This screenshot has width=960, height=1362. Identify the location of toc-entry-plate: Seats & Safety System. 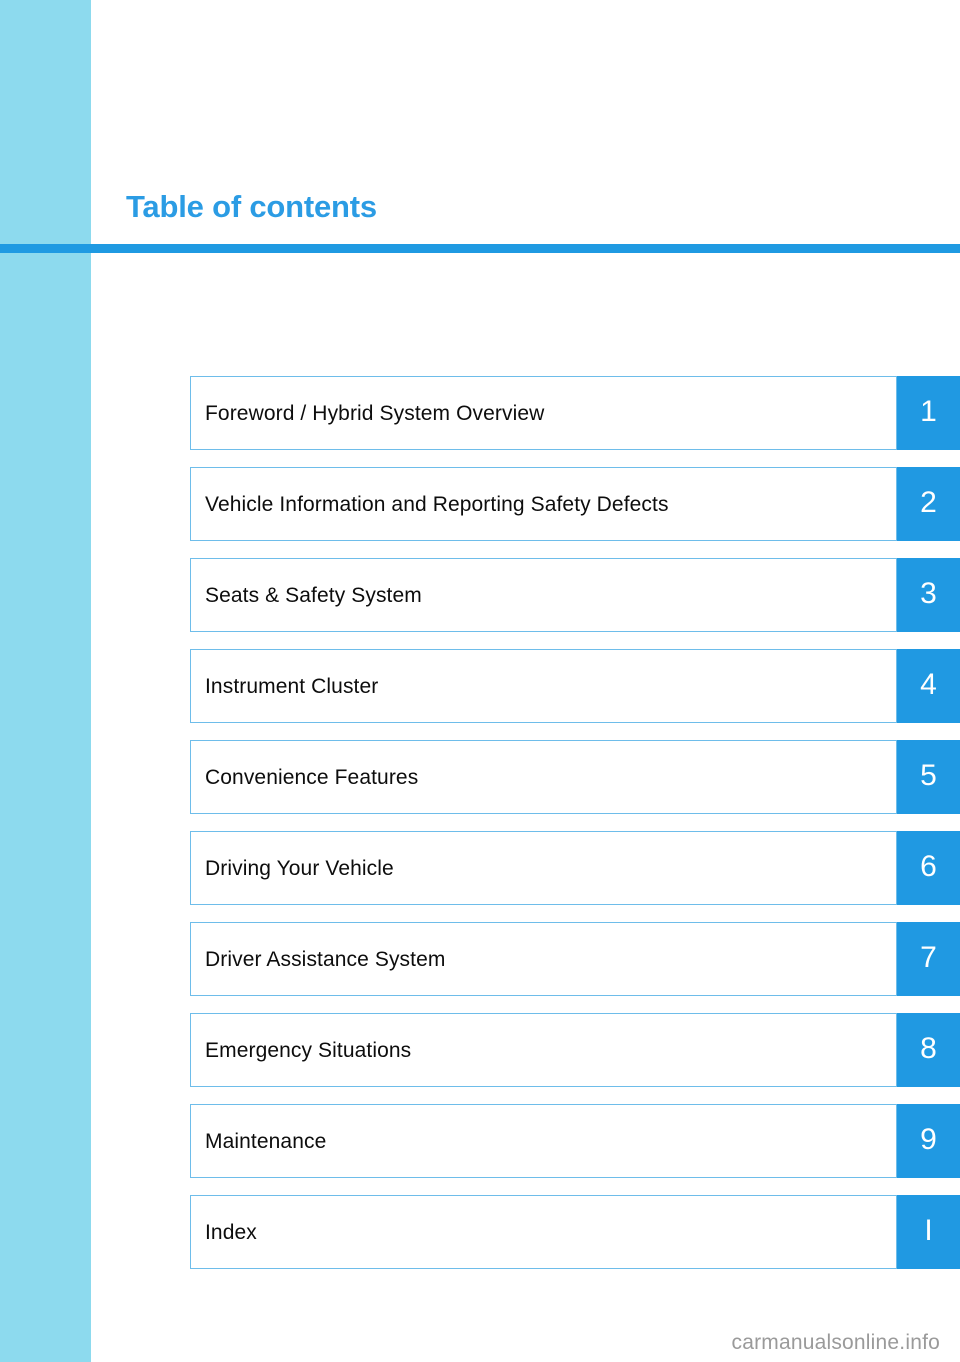
(543, 595).